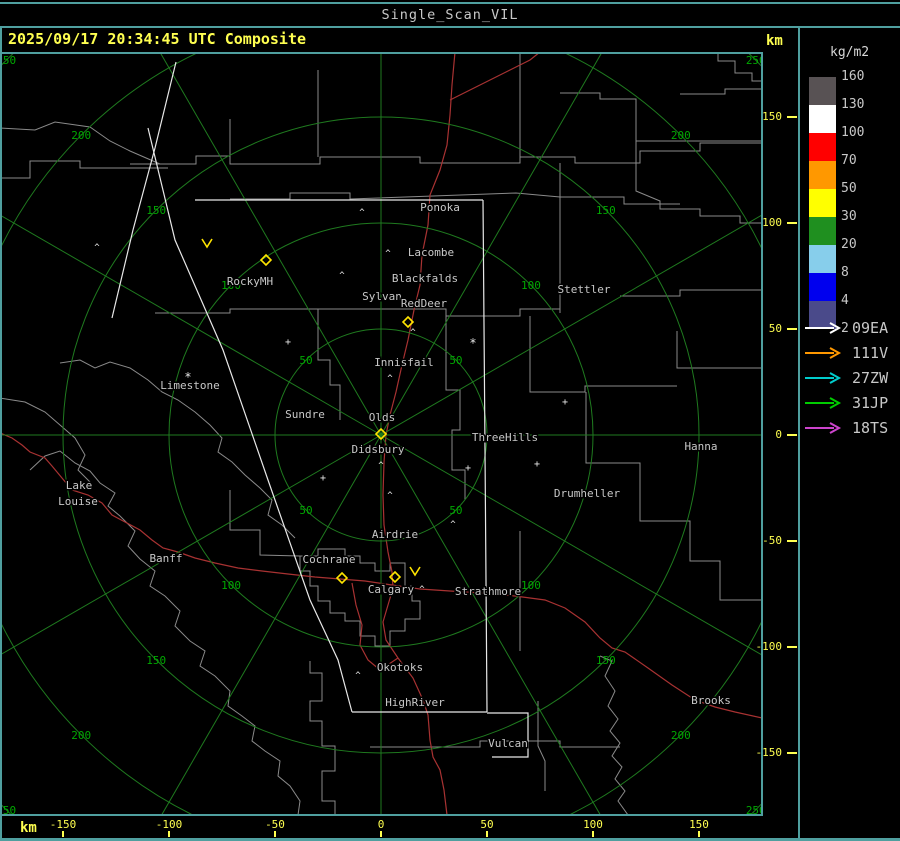 Image resolution: width=900 pixels, height=841 pixels. What do you see at coordinates (870, 403) in the screenshot?
I see `radar-id-label: 31JP` at bounding box center [870, 403].